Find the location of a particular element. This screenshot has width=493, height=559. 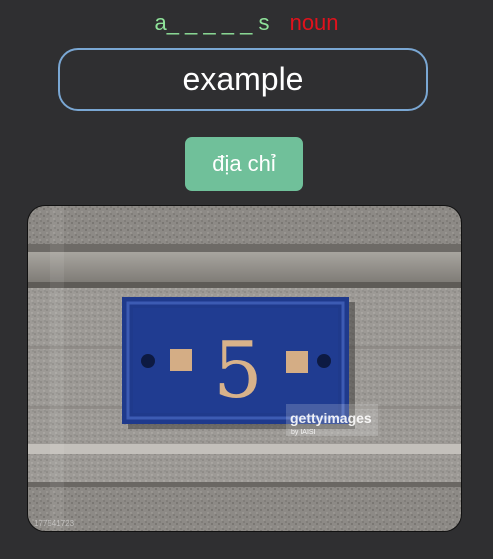

part-of-speech-label: noun is located at coordinates (314, 22).